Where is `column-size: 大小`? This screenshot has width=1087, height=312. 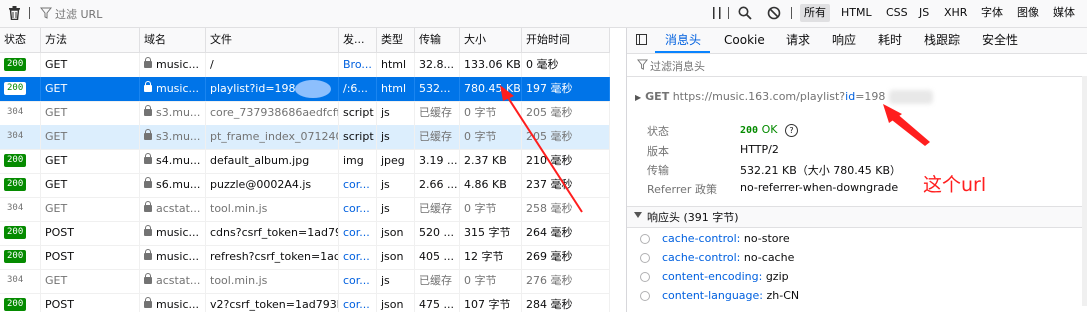 column-size: 大小 is located at coordinates (491, 40).